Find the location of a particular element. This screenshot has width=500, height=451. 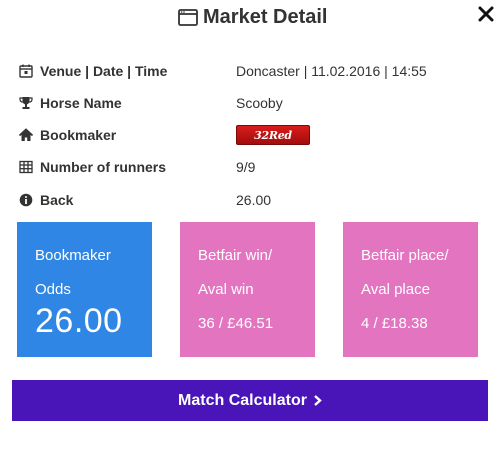

betfair-win-card: Betfair win/ Aval win 36 / £46.51 is located at coordinates (247, 289).